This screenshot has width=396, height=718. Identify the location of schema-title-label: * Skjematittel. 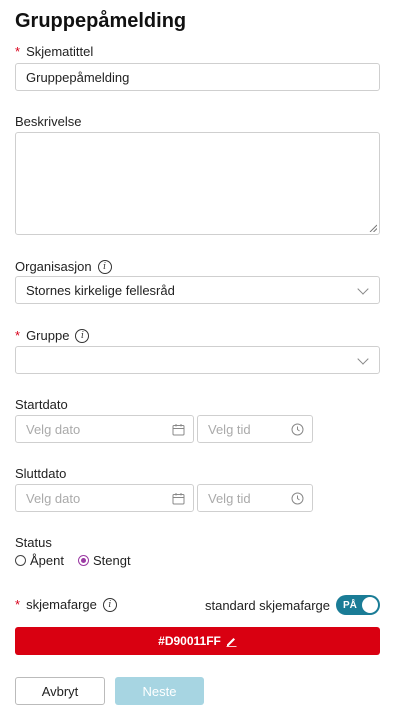
(54, 51).